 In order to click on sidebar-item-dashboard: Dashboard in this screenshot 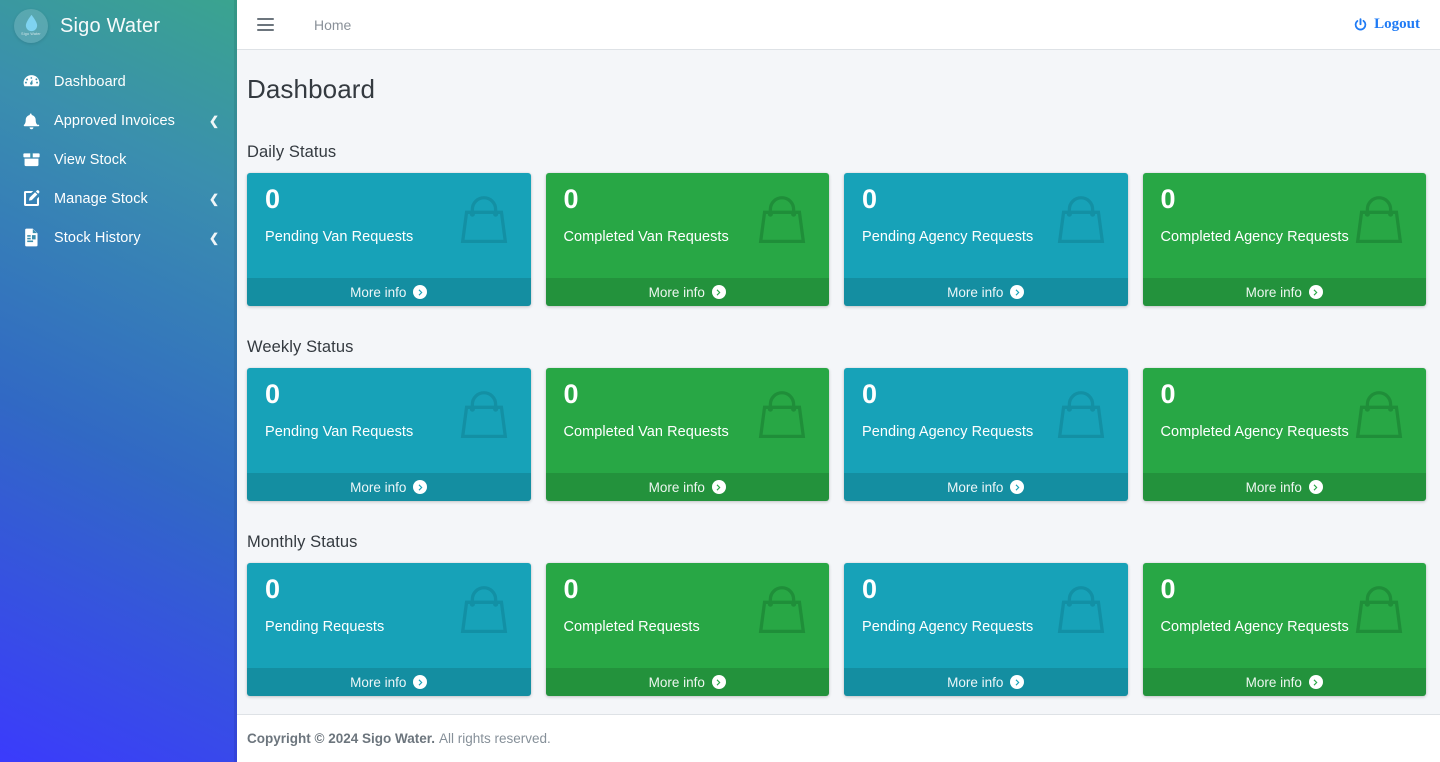, I will do `click(118, 81)`.